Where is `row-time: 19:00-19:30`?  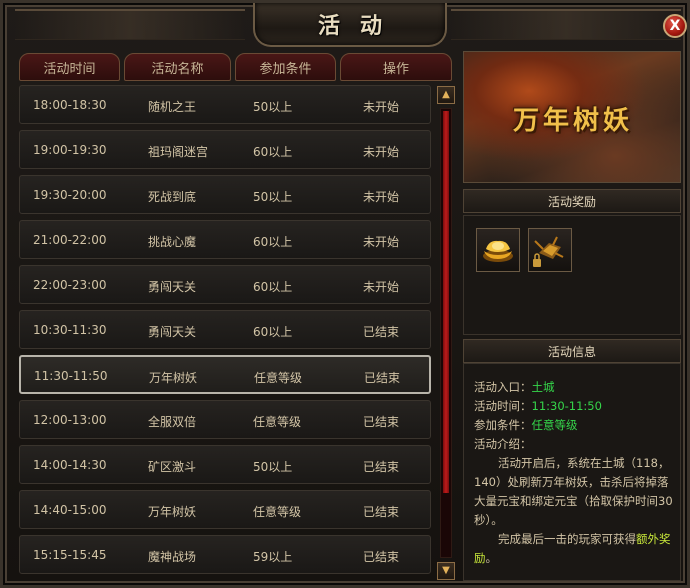
row-time: 19:00-19:30 is located at coordinates (70, 150).